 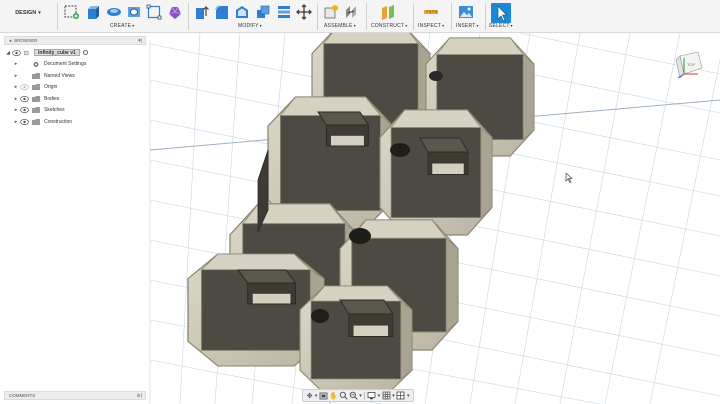 What do you see at coordinates (59, 75) in the screenshot?
I see `tree-item-label: Named Views` at bounding box center [59, 75].